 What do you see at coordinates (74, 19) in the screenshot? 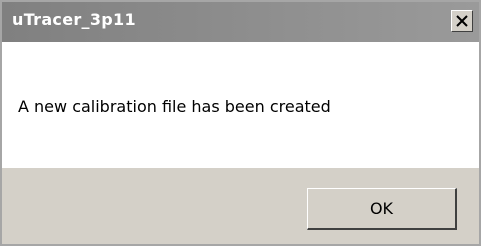
I see `window-title: uTracer_3p11` at bounding box center [74, 19].